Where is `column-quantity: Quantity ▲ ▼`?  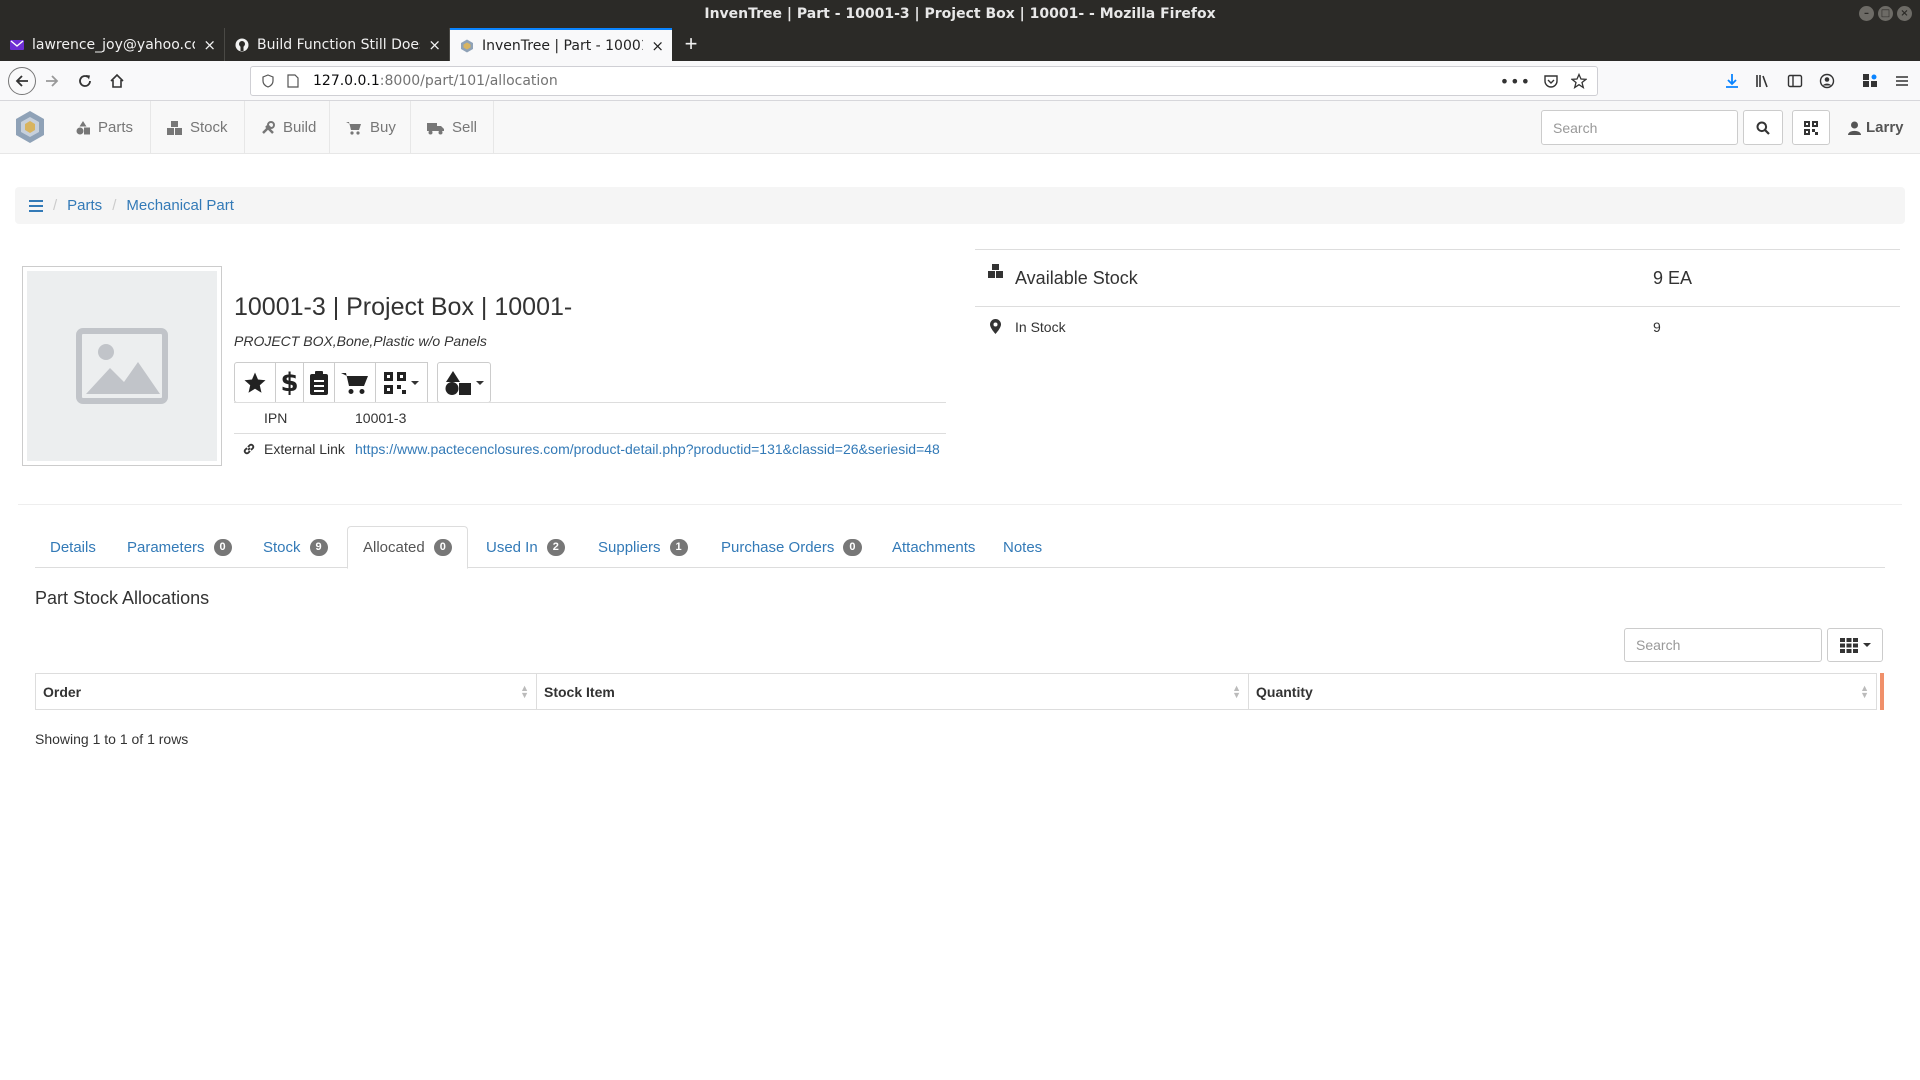 column-quantity: Quantity ▲ ▼ is located at coordinates (1562, 691).